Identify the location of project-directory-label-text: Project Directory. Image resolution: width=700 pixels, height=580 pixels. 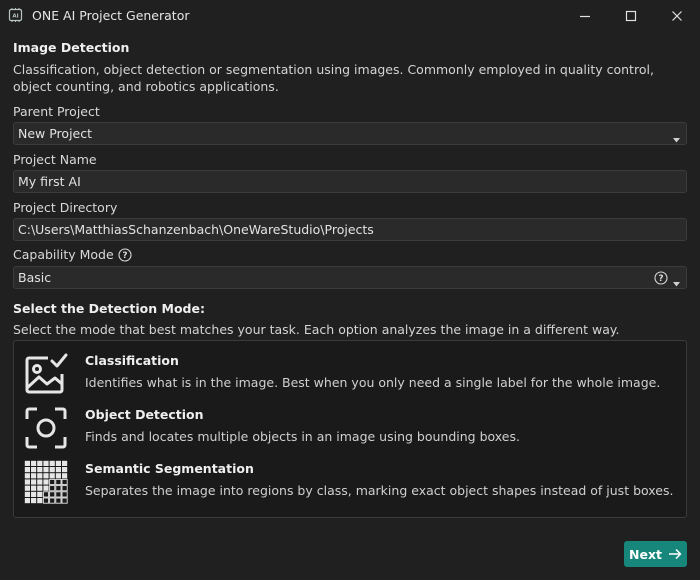
(65, 207).